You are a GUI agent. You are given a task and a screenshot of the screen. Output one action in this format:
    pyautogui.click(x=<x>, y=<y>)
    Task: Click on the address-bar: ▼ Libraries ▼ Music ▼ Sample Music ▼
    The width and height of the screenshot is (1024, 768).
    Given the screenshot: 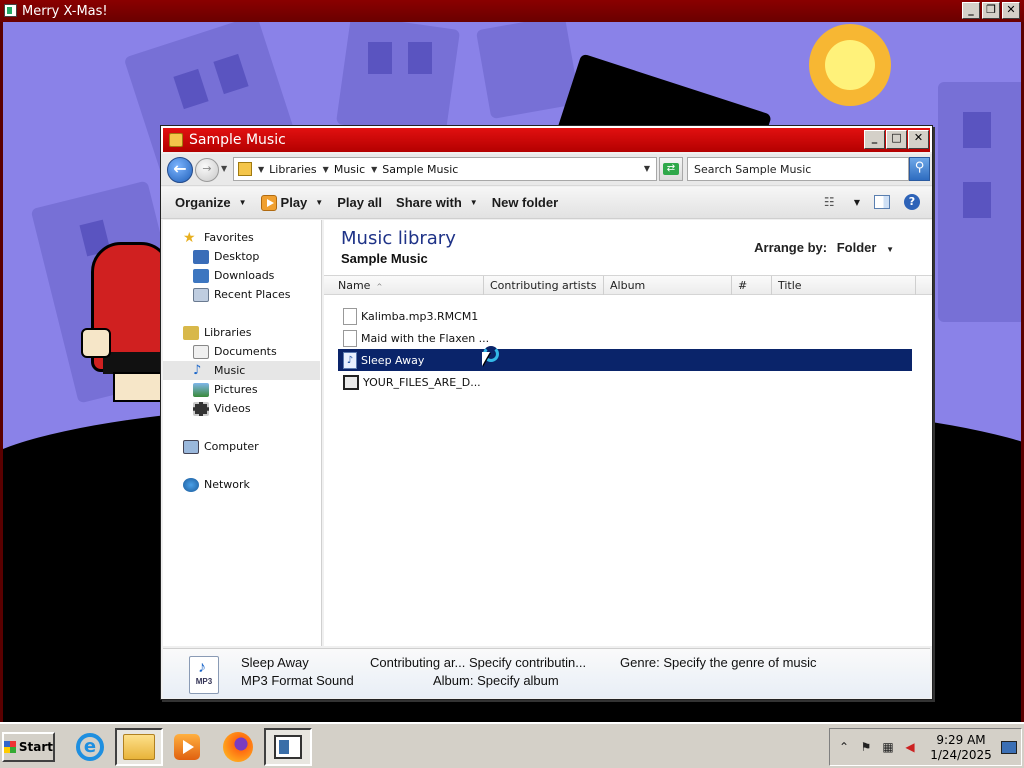 What is the action you would take?
    pyautogui.click(x=445, y=169)
    